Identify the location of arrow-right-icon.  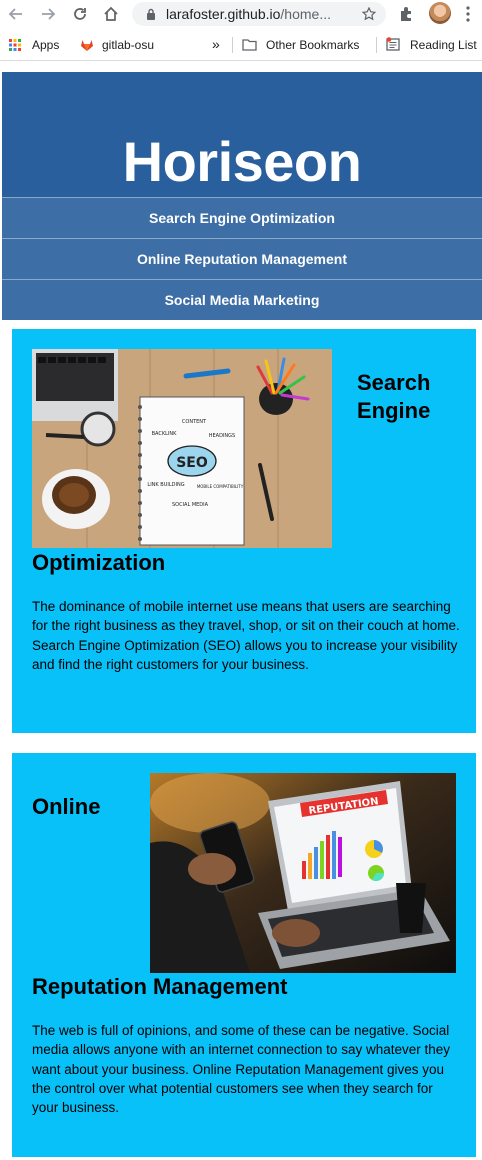
(49, 14).